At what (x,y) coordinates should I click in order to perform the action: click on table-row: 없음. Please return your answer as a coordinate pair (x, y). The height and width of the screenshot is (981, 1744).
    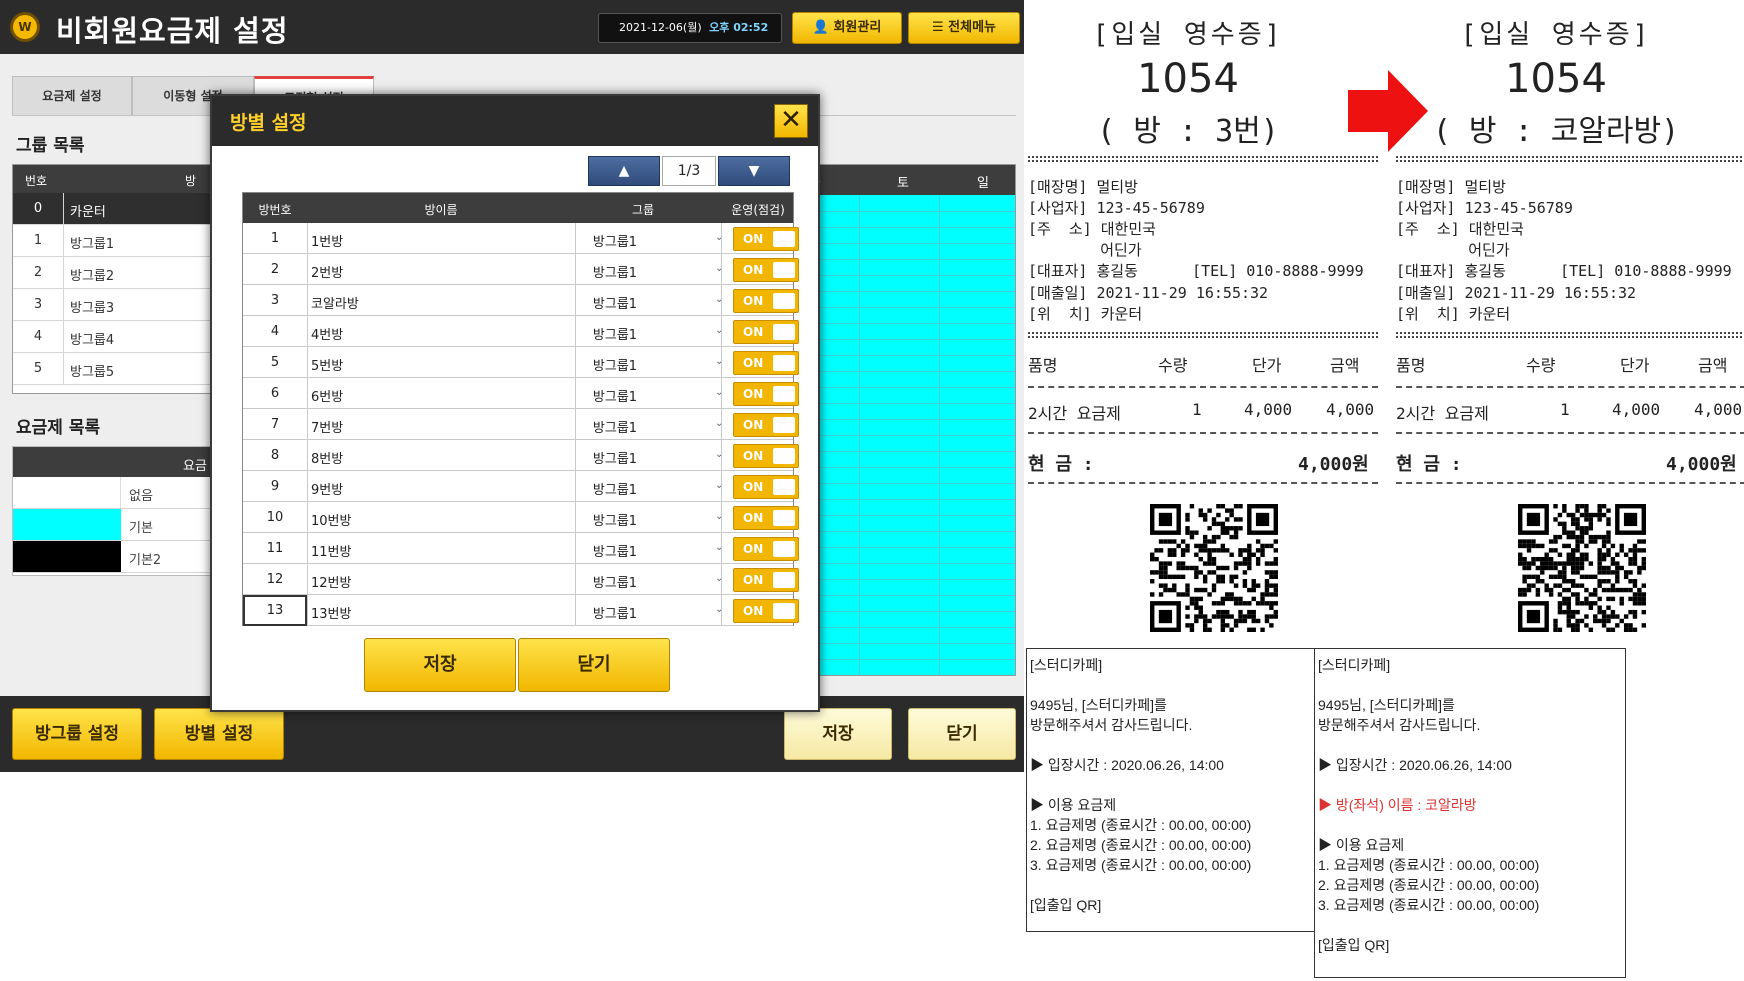
    Looking at the image, I should click on (112, 493).